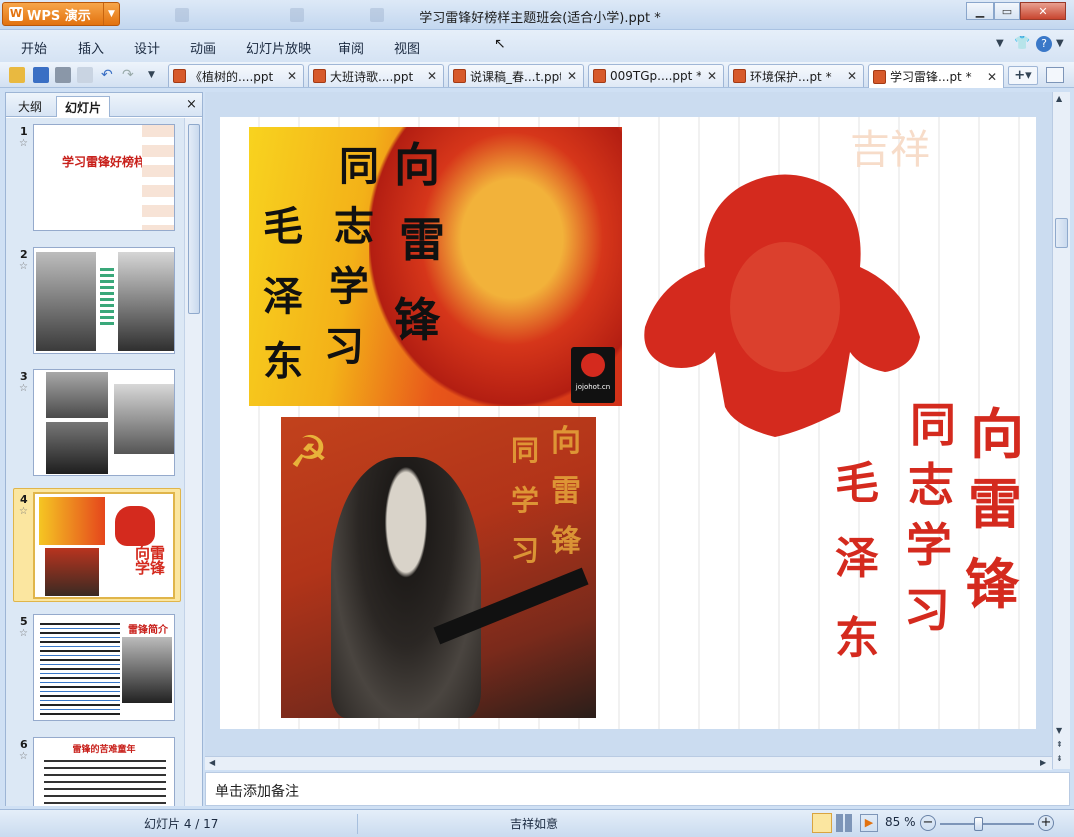  I want to click on panel-close-icon: ×, so click(191, 104).